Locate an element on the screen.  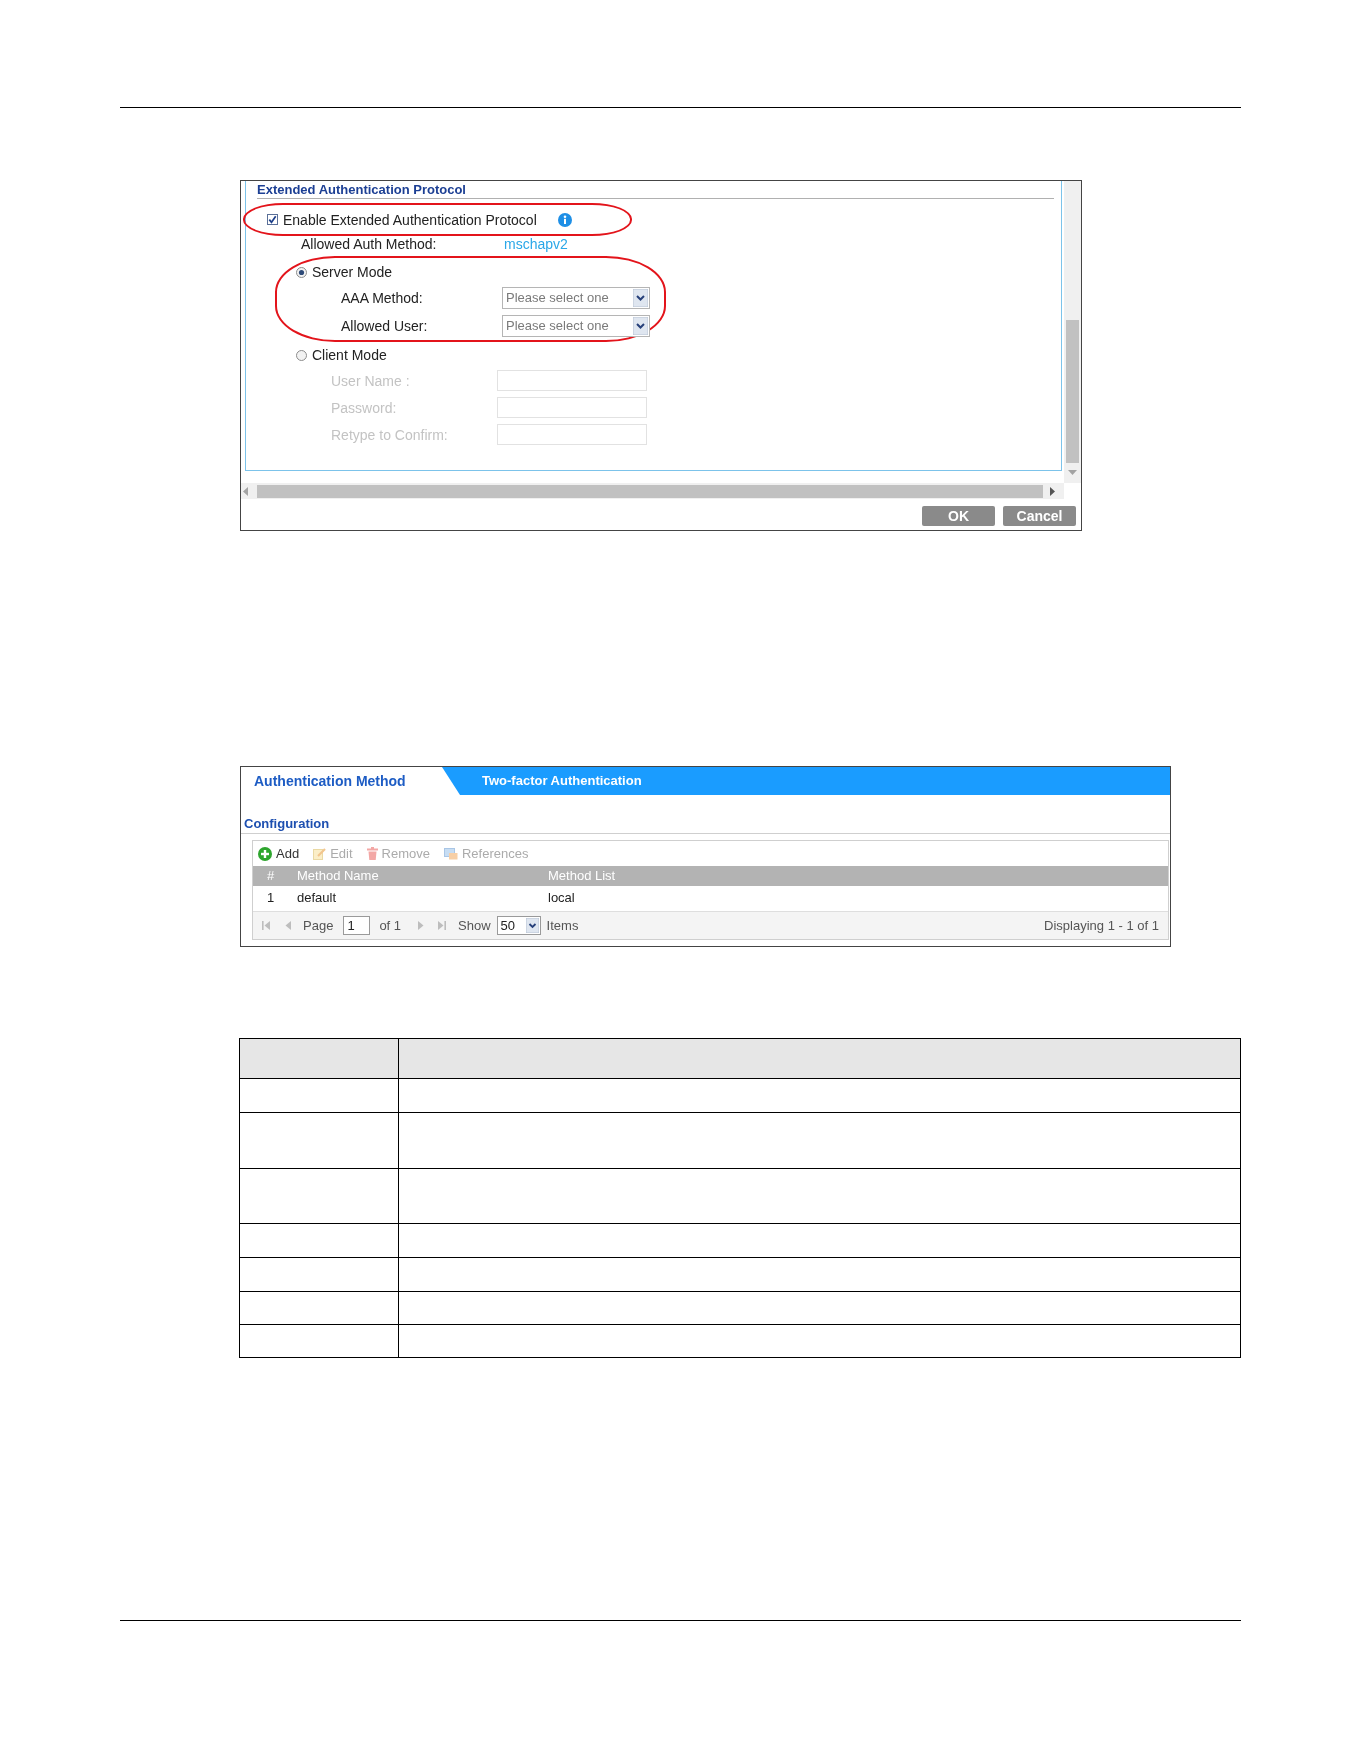
right-arrow-icon is located at coordinates (1052, 491).